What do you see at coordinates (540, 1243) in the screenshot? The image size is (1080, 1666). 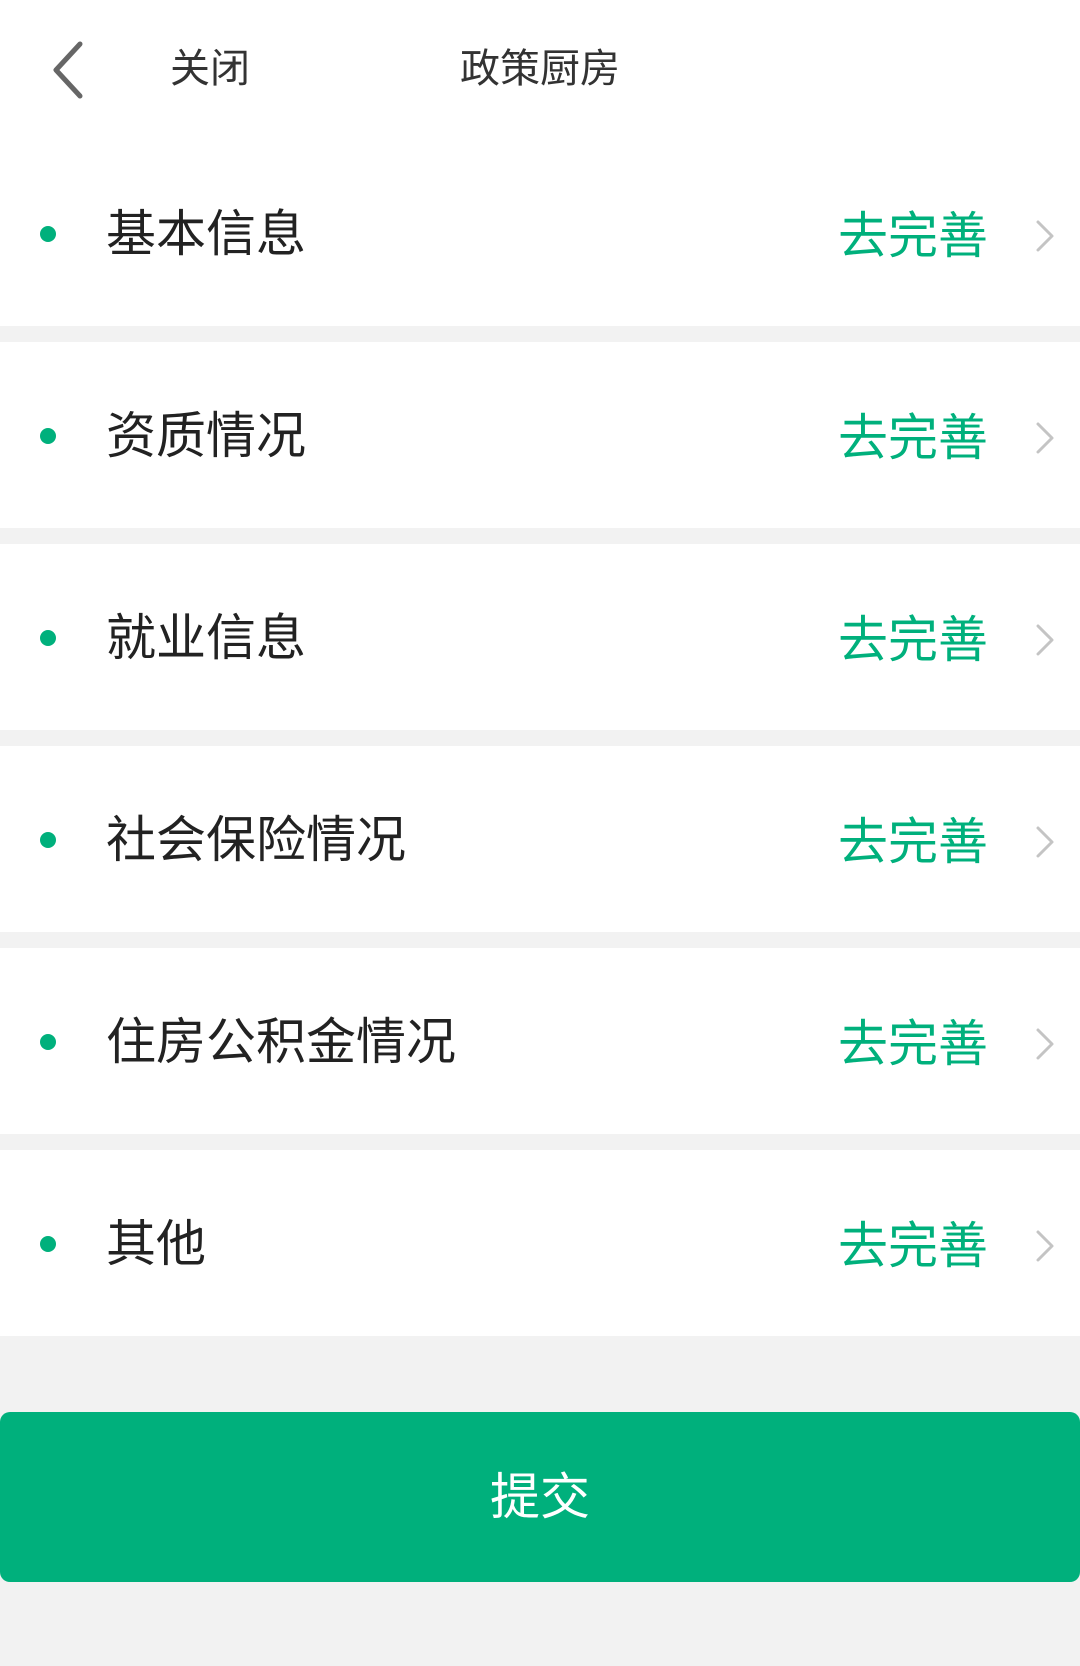 I see `section-row-other: 其他 去完善` at bounding box center [540, 1243].